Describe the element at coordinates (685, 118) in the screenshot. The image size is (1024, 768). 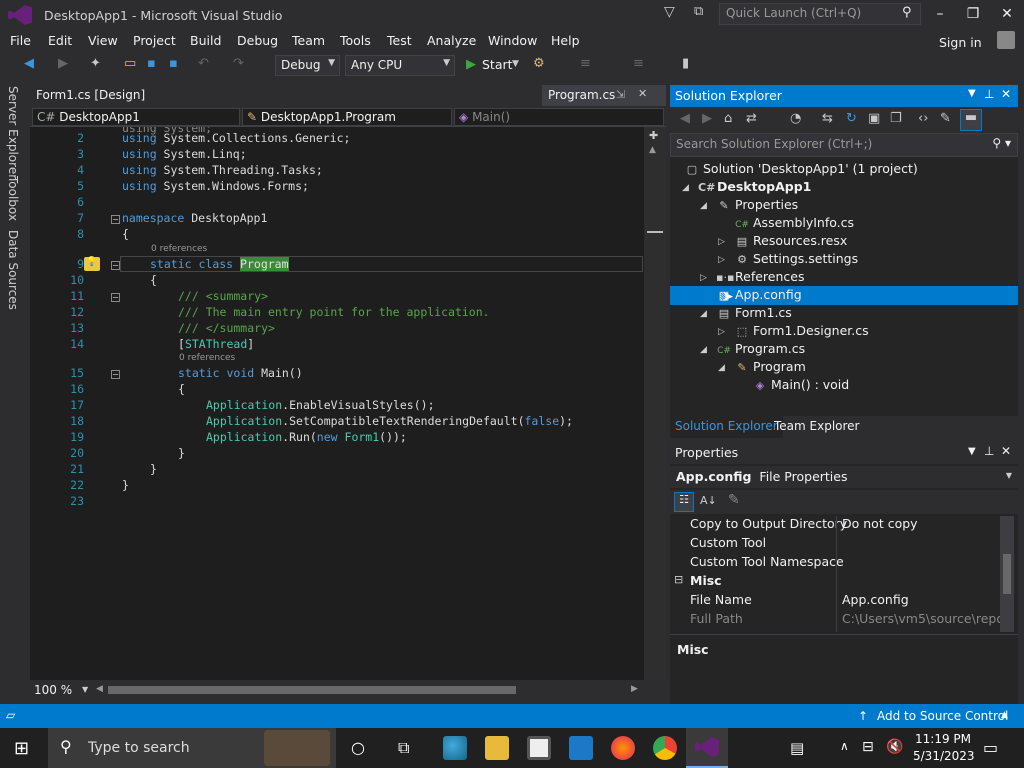
I see `back-icon: ◀` at that location.